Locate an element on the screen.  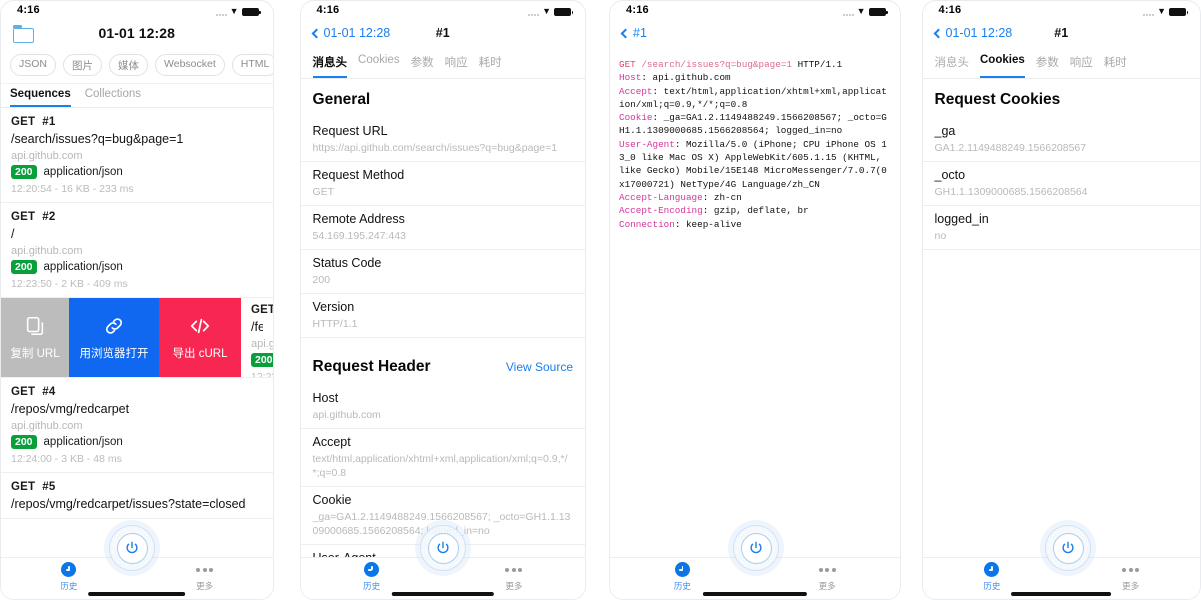
kv-key: Host is located at coordinates (325, 398).